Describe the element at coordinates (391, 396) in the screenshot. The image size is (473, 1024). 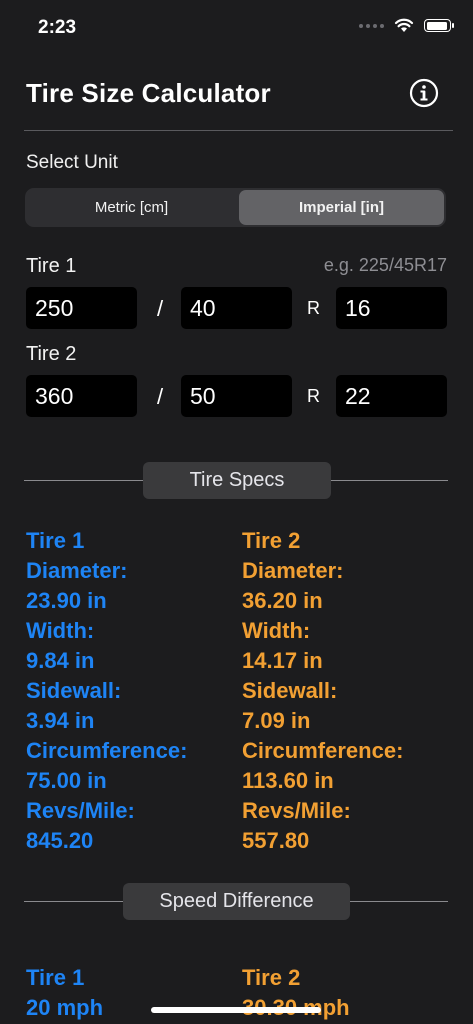
I see `tire2-rim-input: 22` at that location.